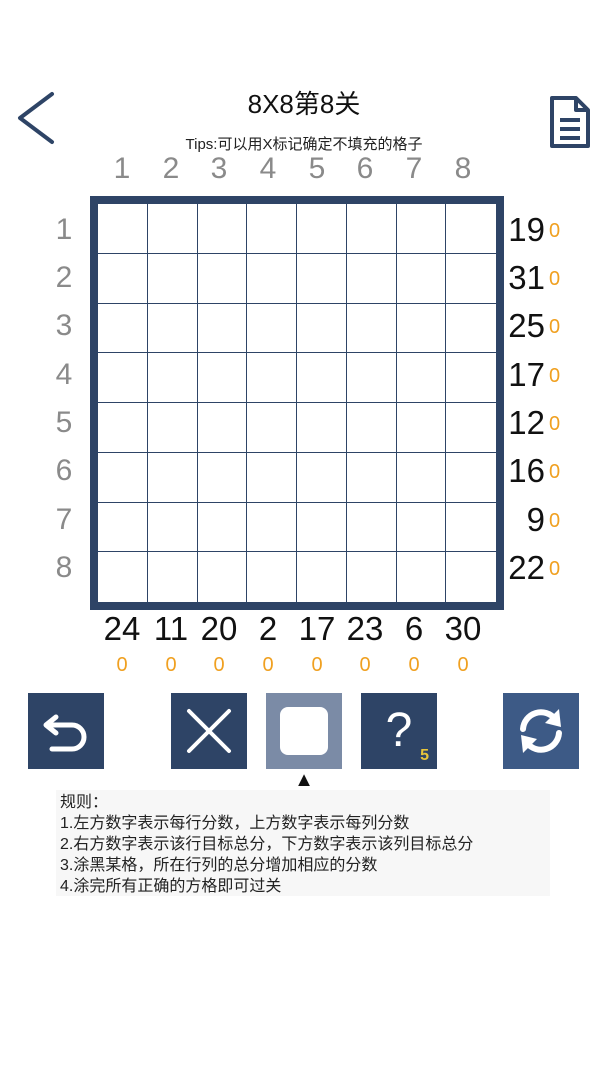 The image size is (608, 1080). I want to click on column-header: 7, so click(414, 168).